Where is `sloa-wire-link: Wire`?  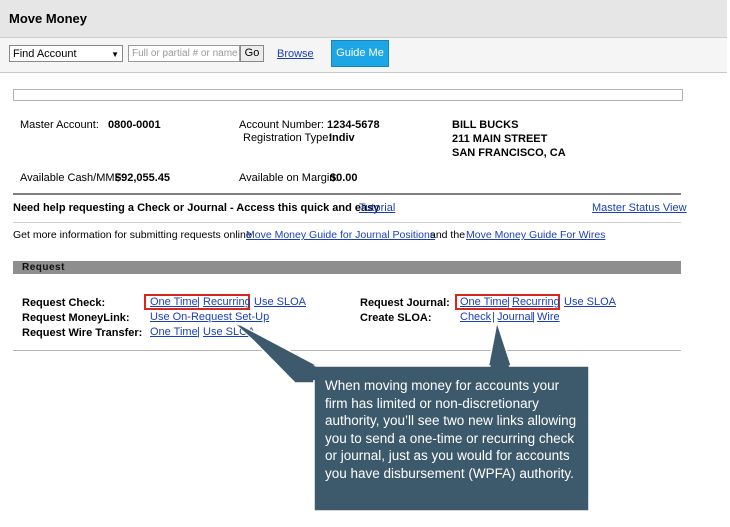 sloa-wire-link: Wire is located at coordinates (548, 317).